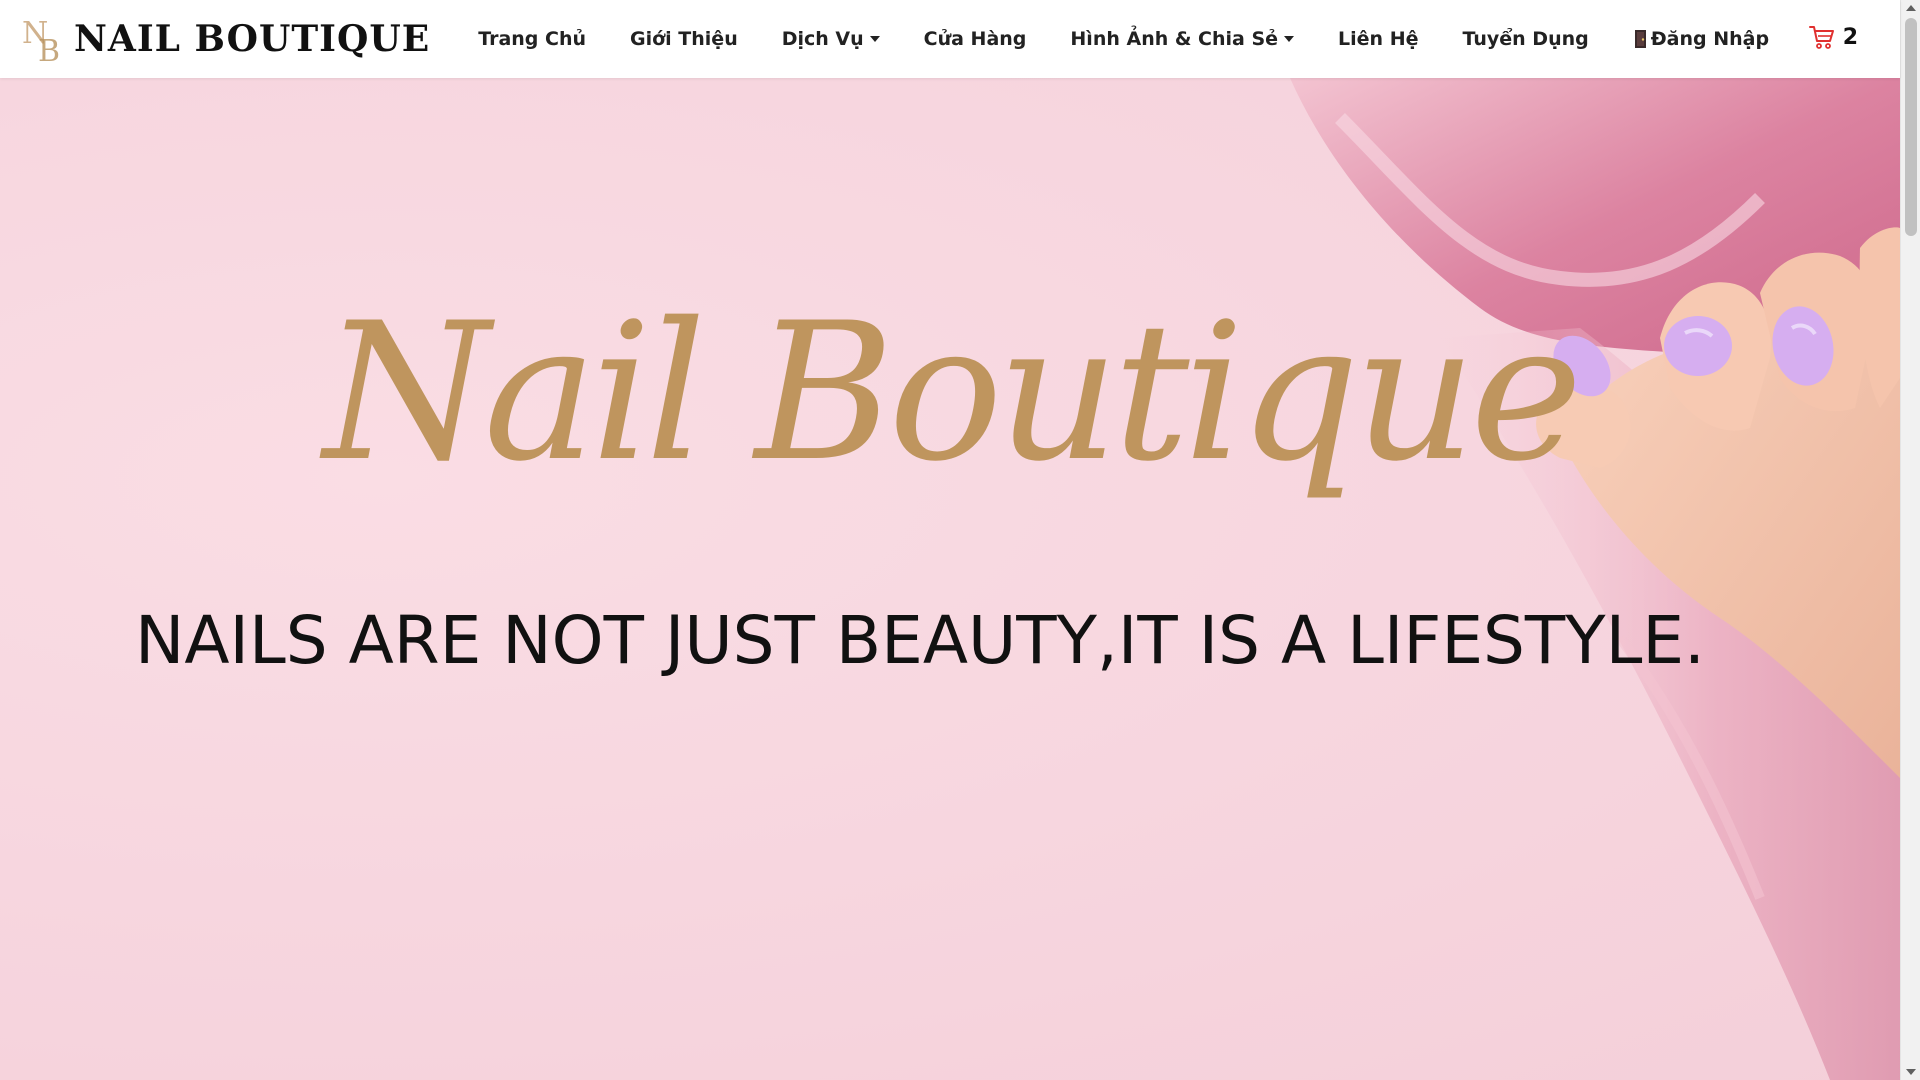  I want to click on page-scrollbar, so click(1910, 540).